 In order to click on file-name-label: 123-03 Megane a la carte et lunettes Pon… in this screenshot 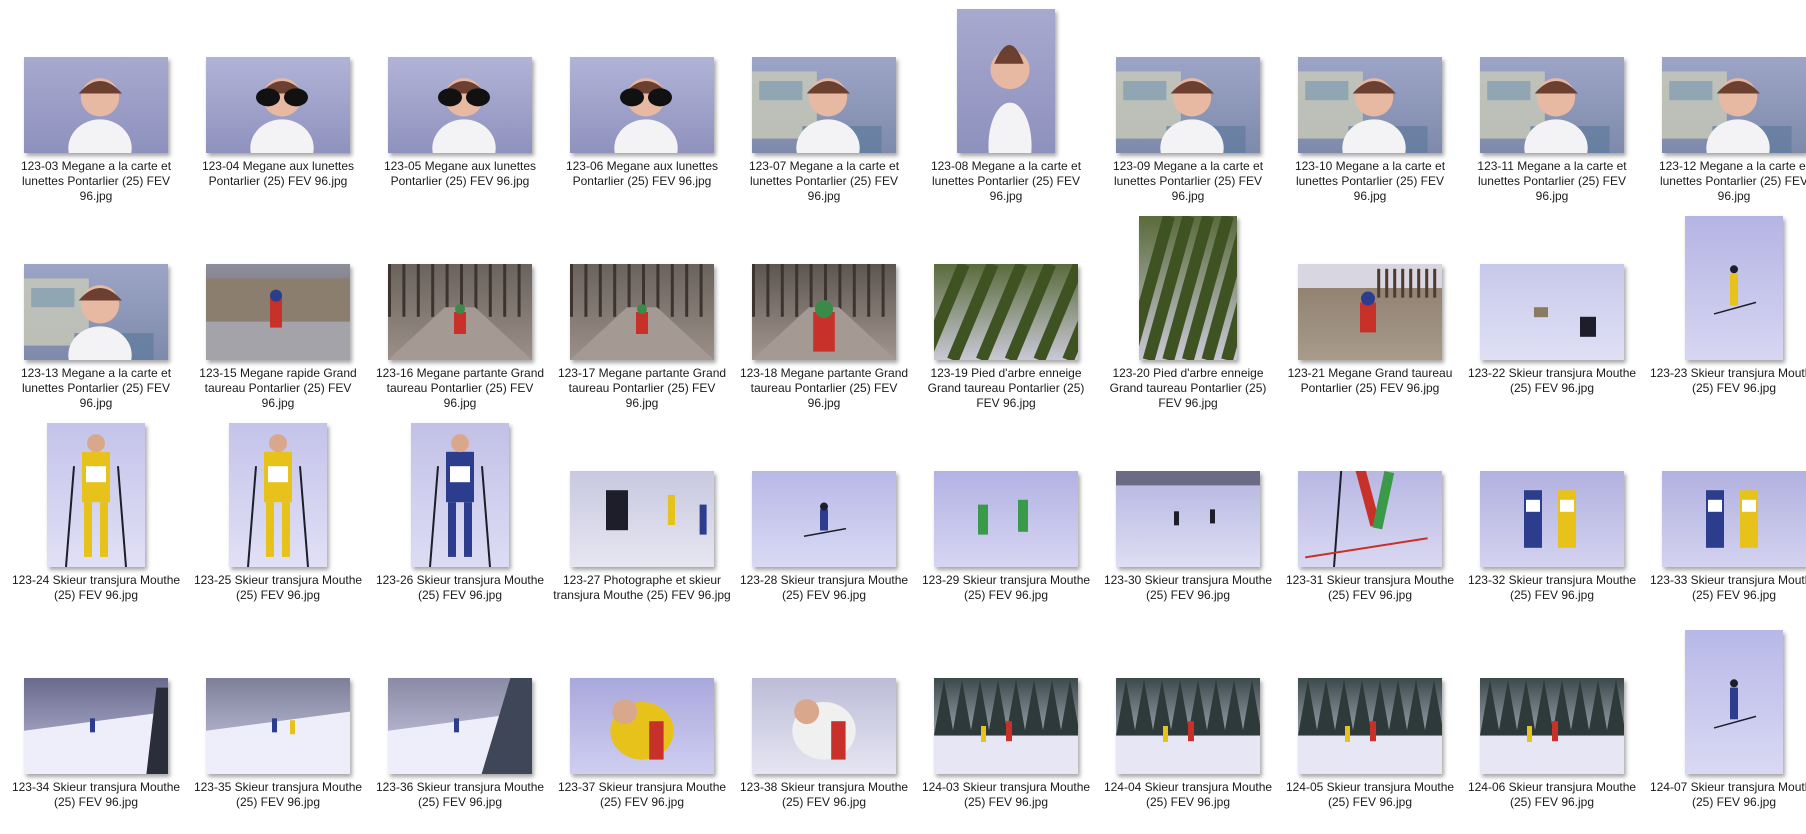, I will do `click(96, 181)`.